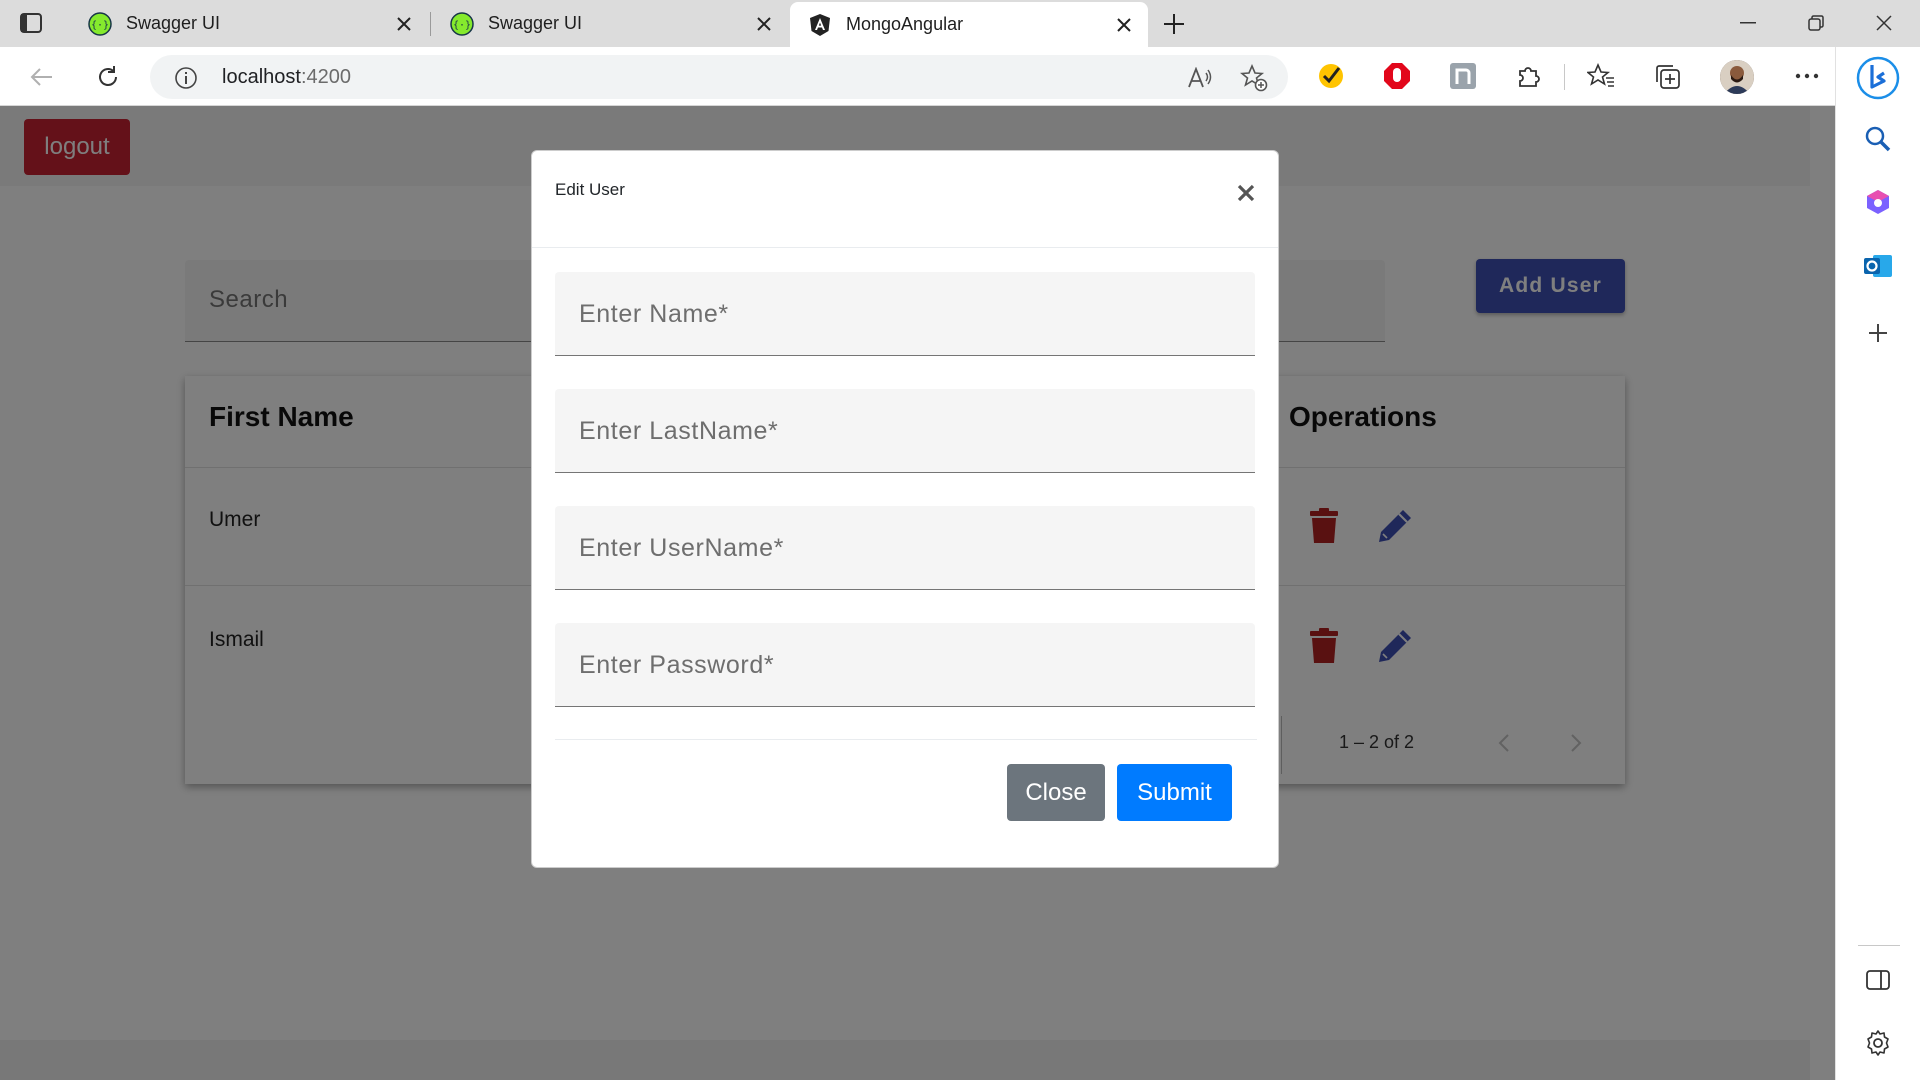 This screenshot has height=1080, width=1920. I want to click on notion-n-icon, so click(1463, 76).